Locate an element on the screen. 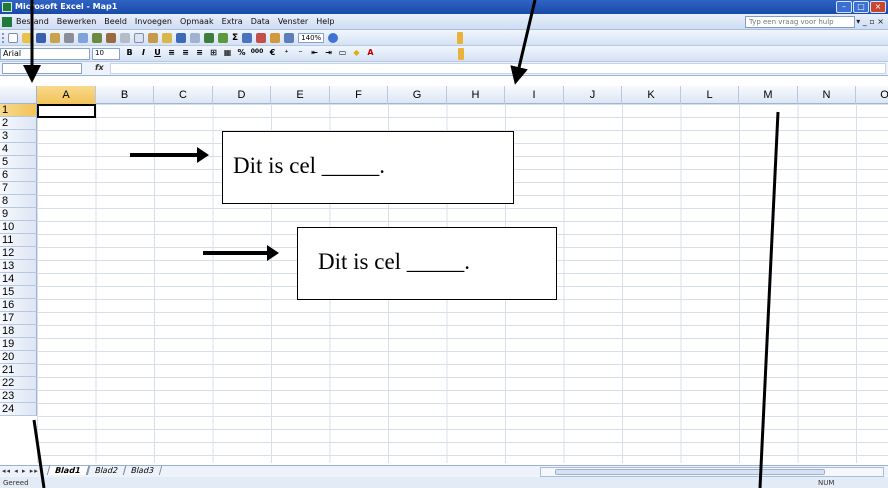 This screenshot has width=888, height=488. column-header: G is located at coordinates (417, 95).